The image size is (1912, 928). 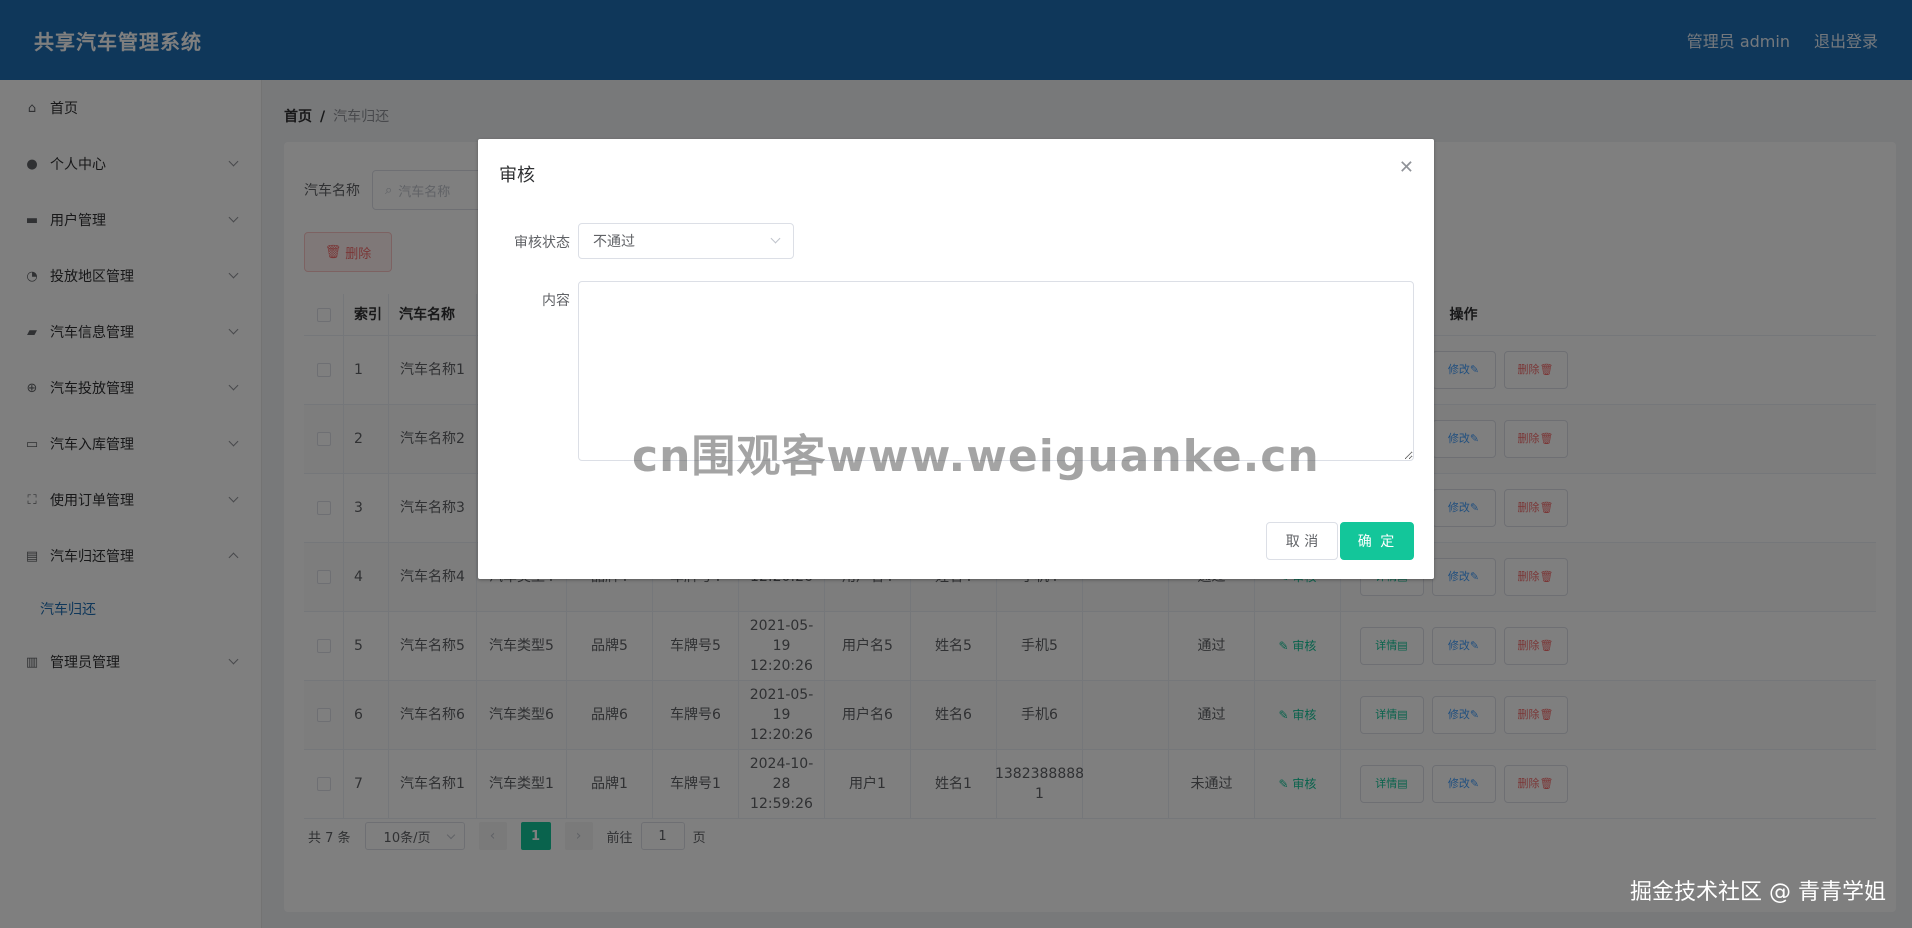 I want to click on close-icon: ✕, so click(x=1406, y=167).